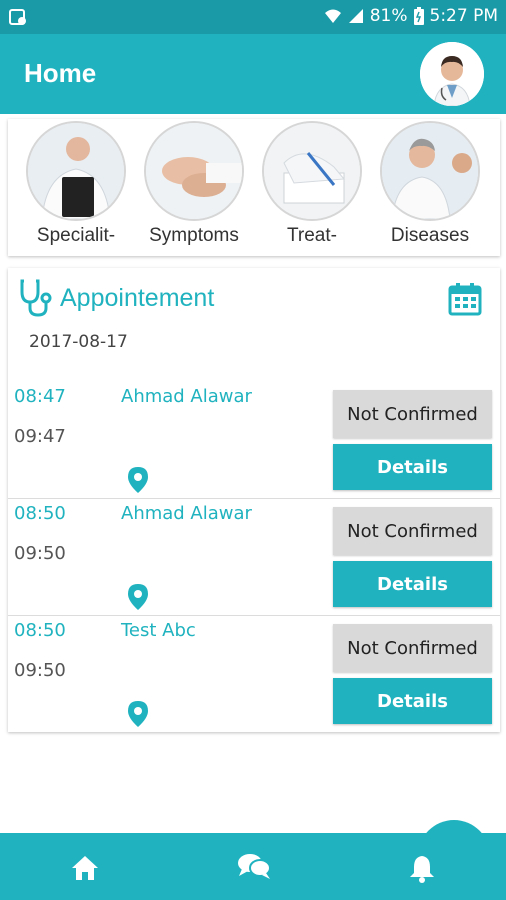  What do you see at coordinates (418, 16) in the screenshot?
I see `battery-icon` at bounding box center [418, 16].